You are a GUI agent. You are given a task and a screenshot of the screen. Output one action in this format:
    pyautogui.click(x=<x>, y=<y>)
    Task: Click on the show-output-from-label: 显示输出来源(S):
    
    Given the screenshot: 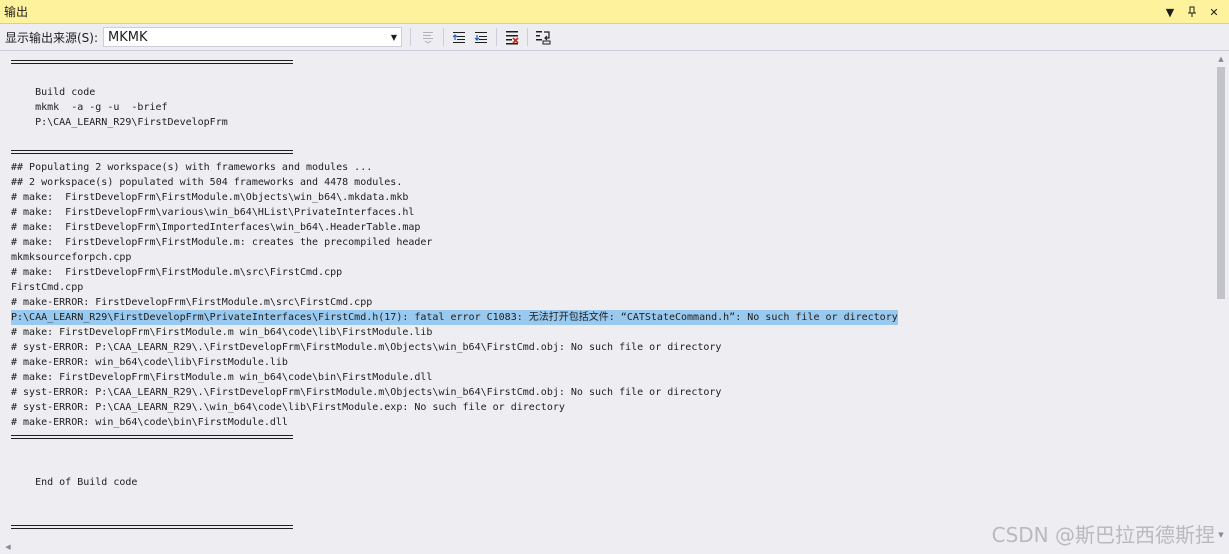 What is the action you would take?
    pyautogui.click(x=52, y=37)
    